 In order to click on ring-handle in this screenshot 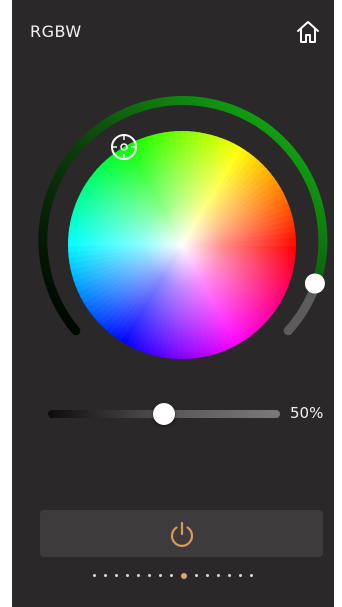, I will do `click(314, 283)`.